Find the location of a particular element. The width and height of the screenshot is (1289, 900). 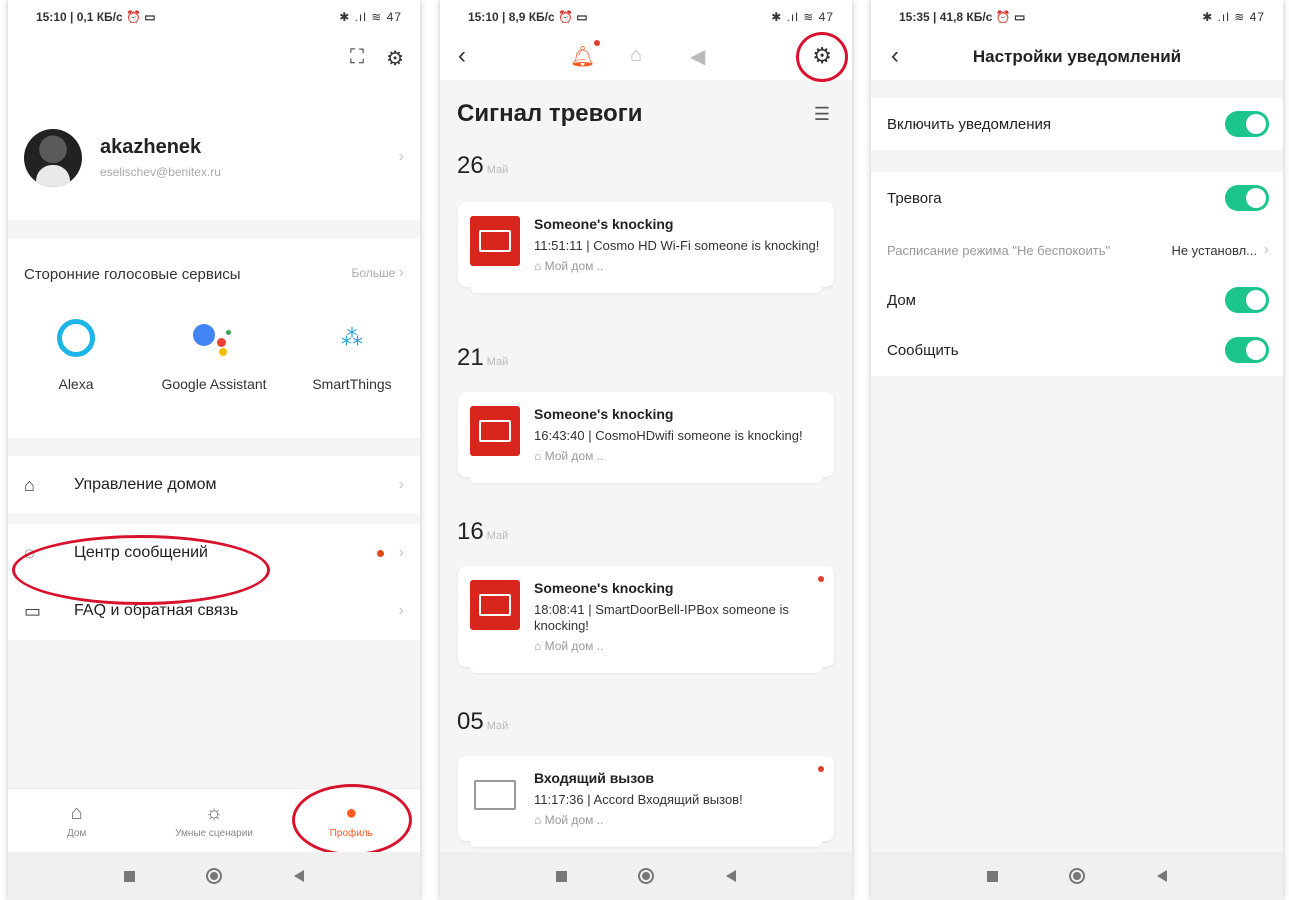

setting-label: Дом is located at coordinates (901, 300).